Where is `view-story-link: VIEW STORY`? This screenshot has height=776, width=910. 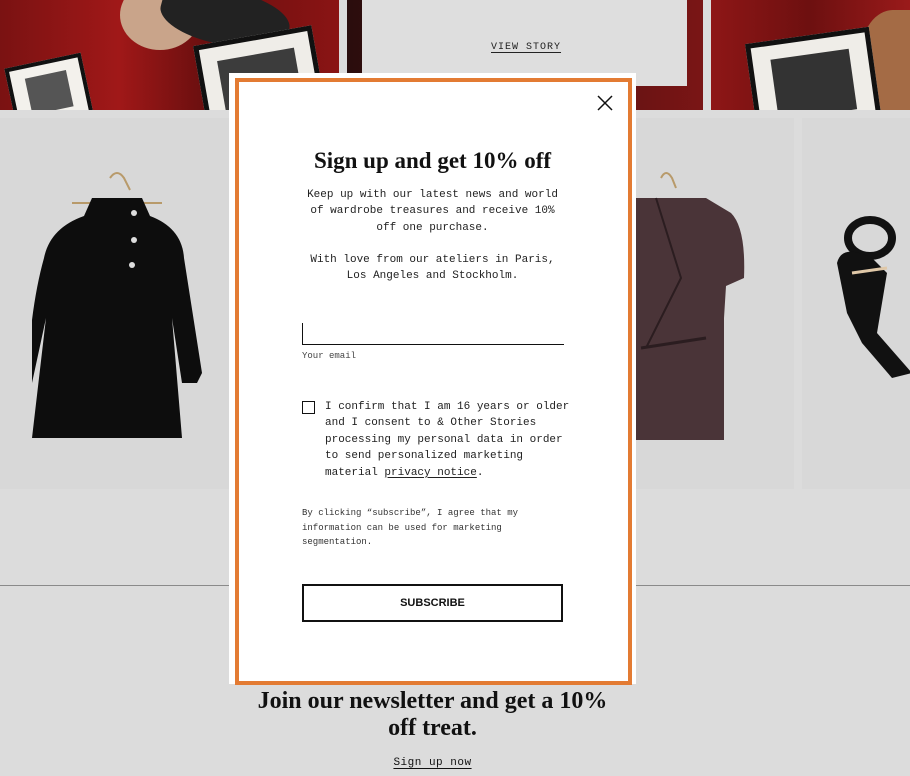
view-story-link: VIEW STORY is located at coordinates (526, 47).